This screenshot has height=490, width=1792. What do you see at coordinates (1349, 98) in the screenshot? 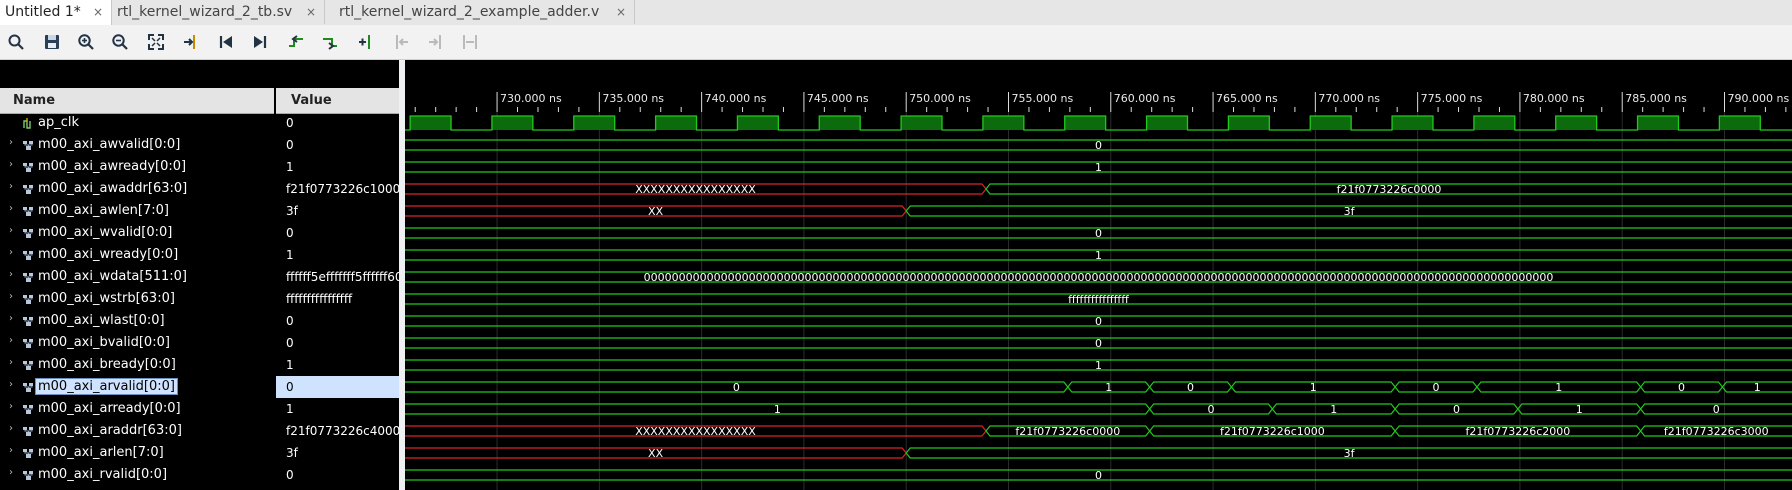
I see `ruler-label: 770.000 ns` at bounding box center [1349, 98].